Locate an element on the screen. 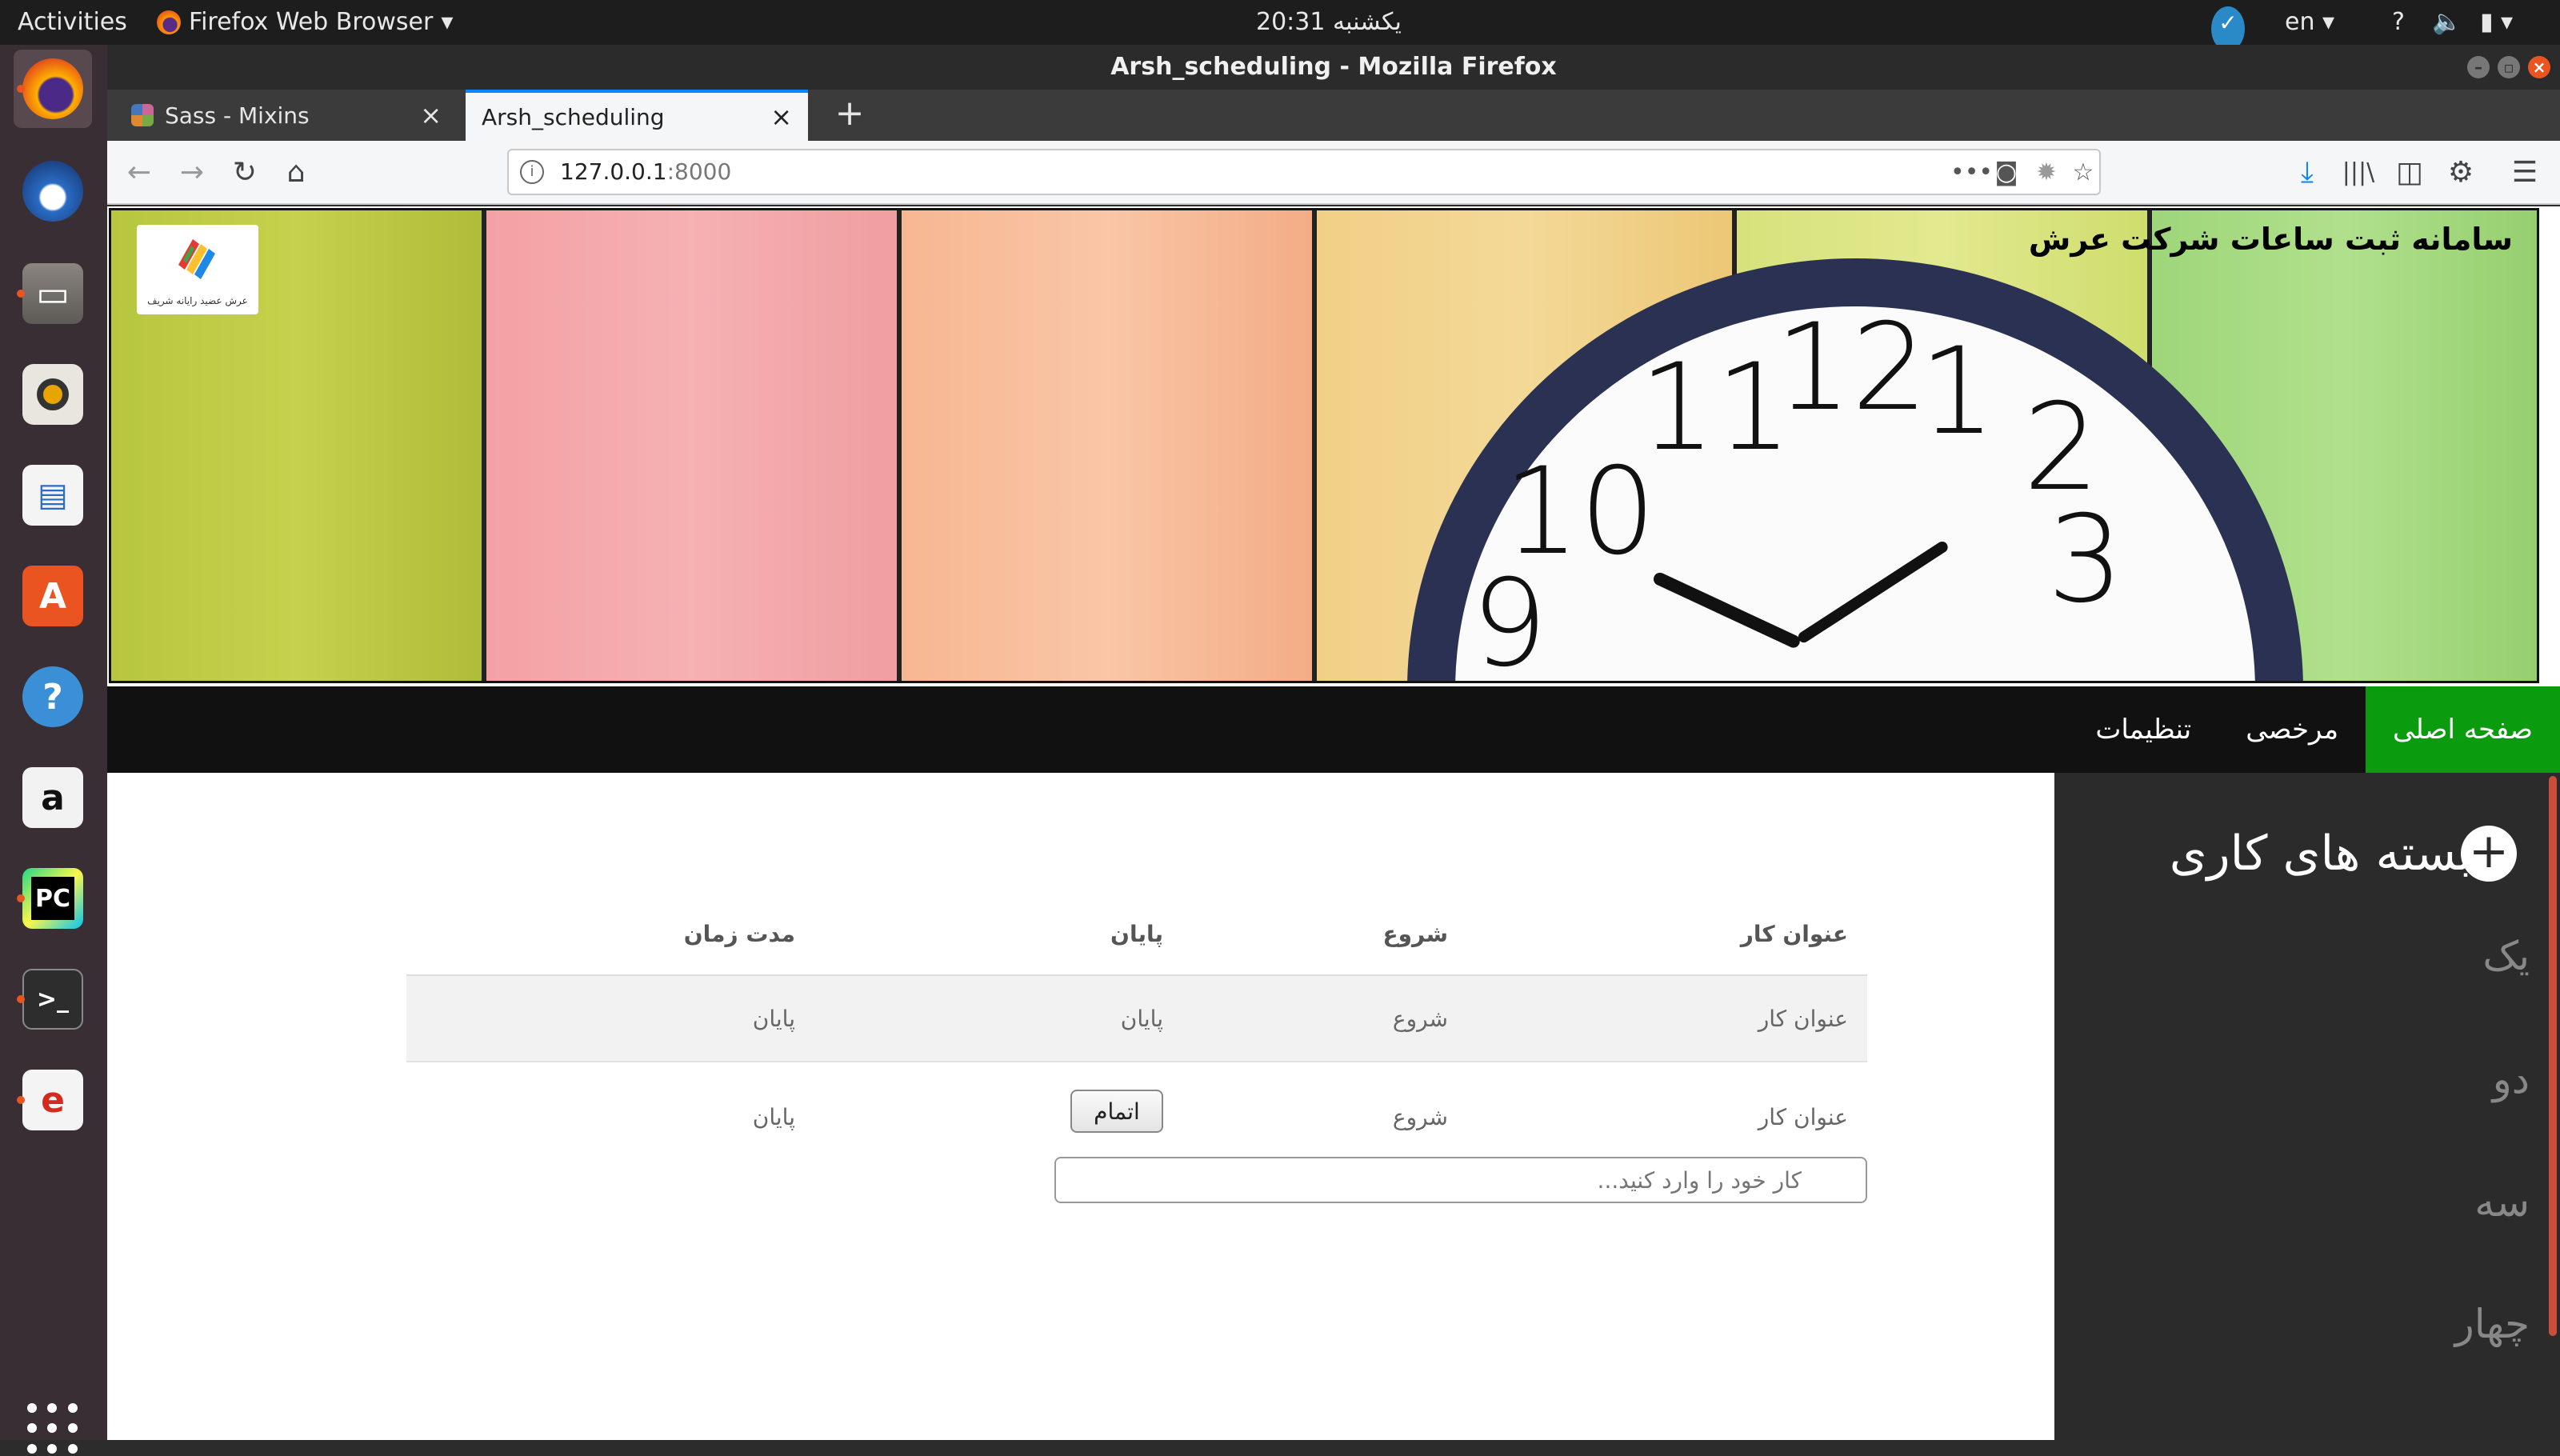 The image size is (2560, 1456). downloads-icon: ⤓ is located at coordinates (2307, 172).